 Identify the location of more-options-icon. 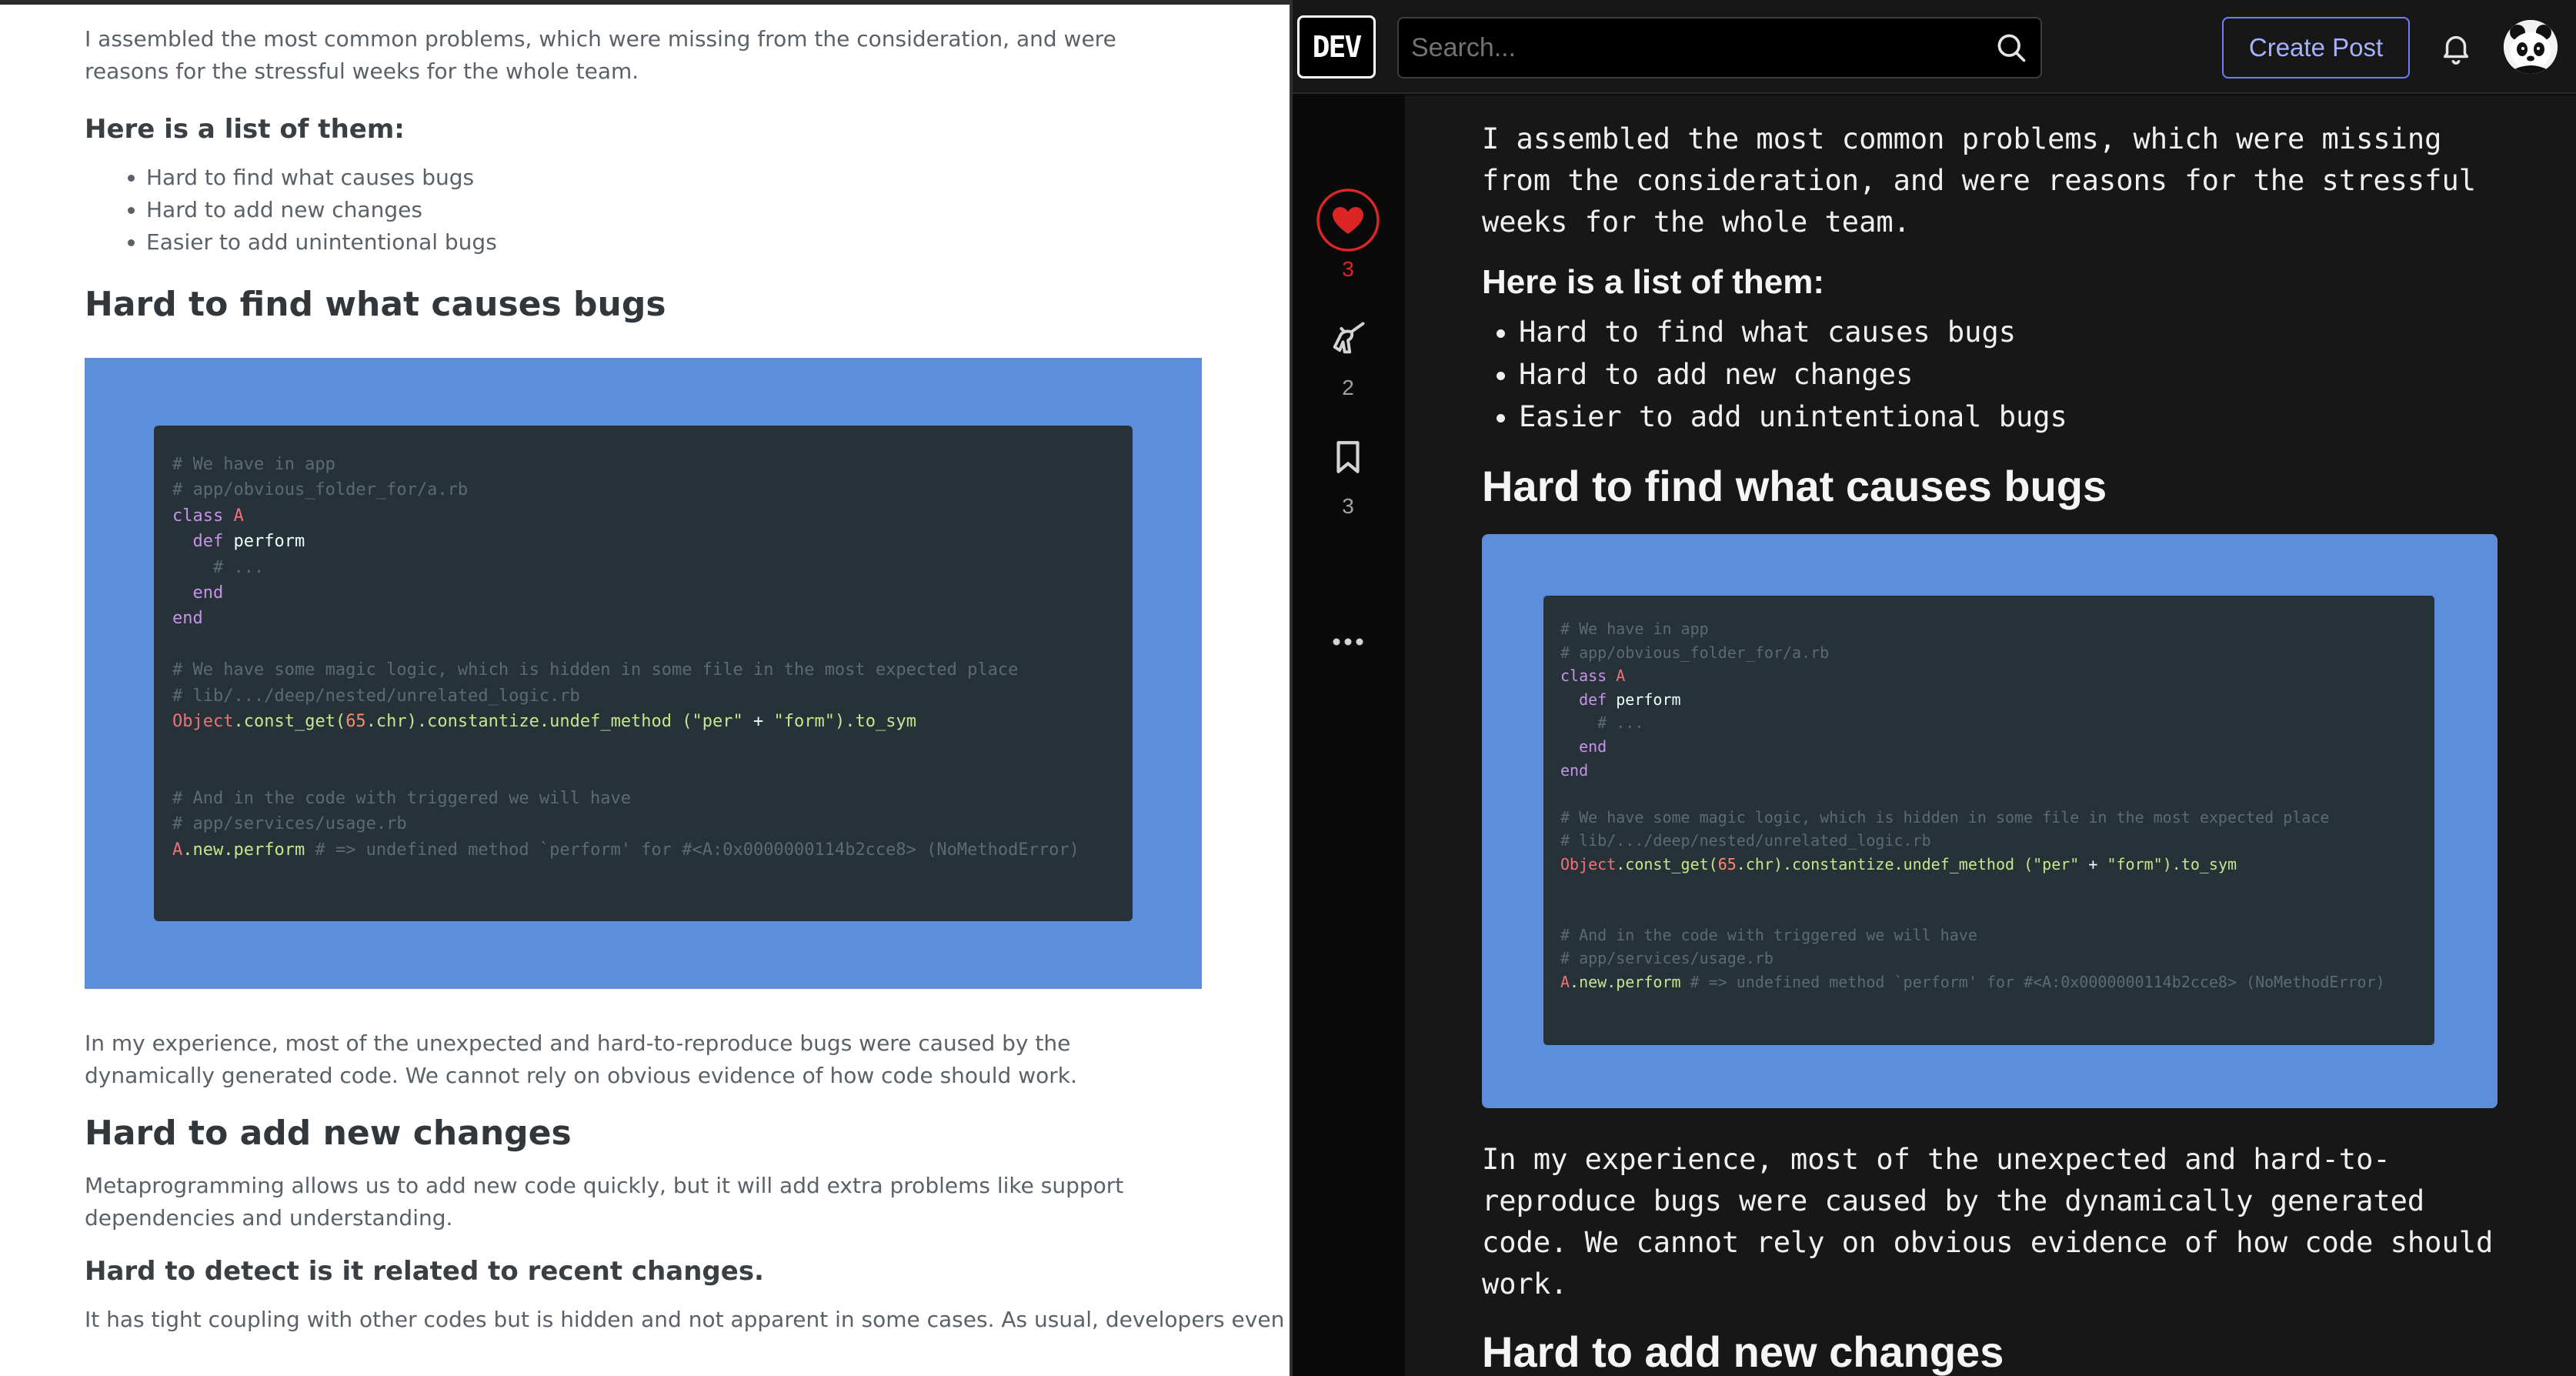
(1348, 642).